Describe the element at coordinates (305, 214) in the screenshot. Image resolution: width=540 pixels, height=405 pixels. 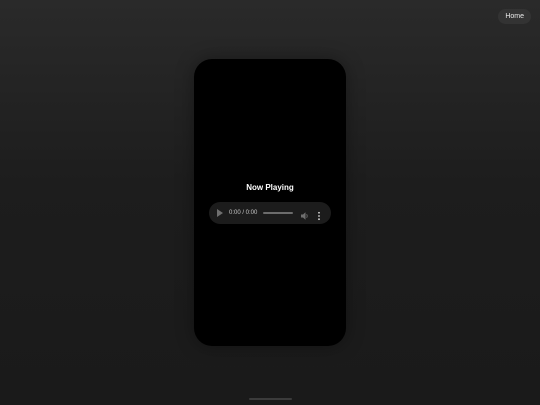
I see `volume-icon` at that location.